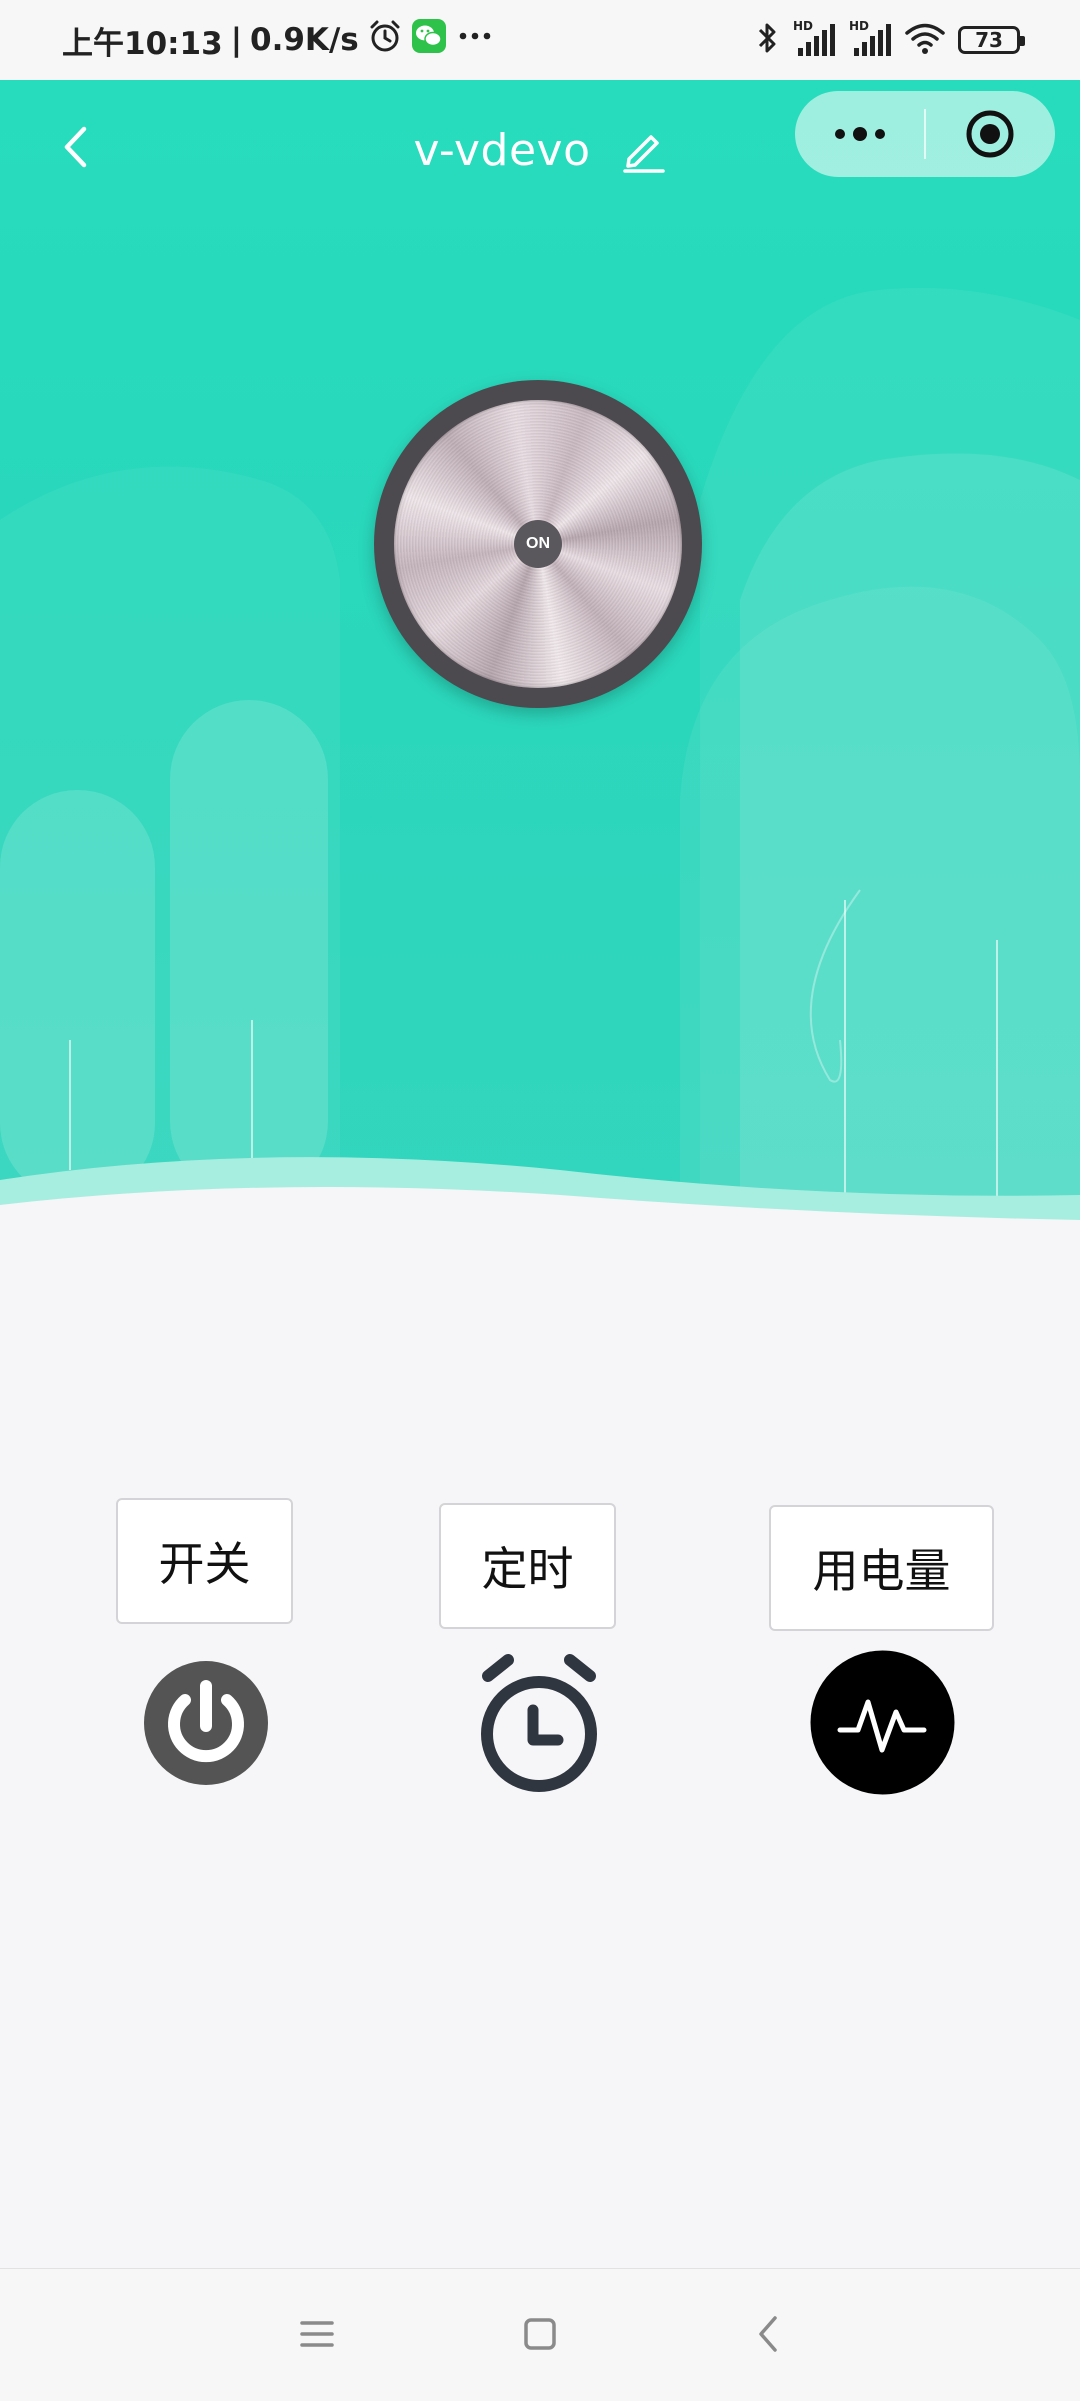  What do you see at coordinates (643, 154) in the screenshot?
I see `pencil-icon` at bounding box center [643, 154].